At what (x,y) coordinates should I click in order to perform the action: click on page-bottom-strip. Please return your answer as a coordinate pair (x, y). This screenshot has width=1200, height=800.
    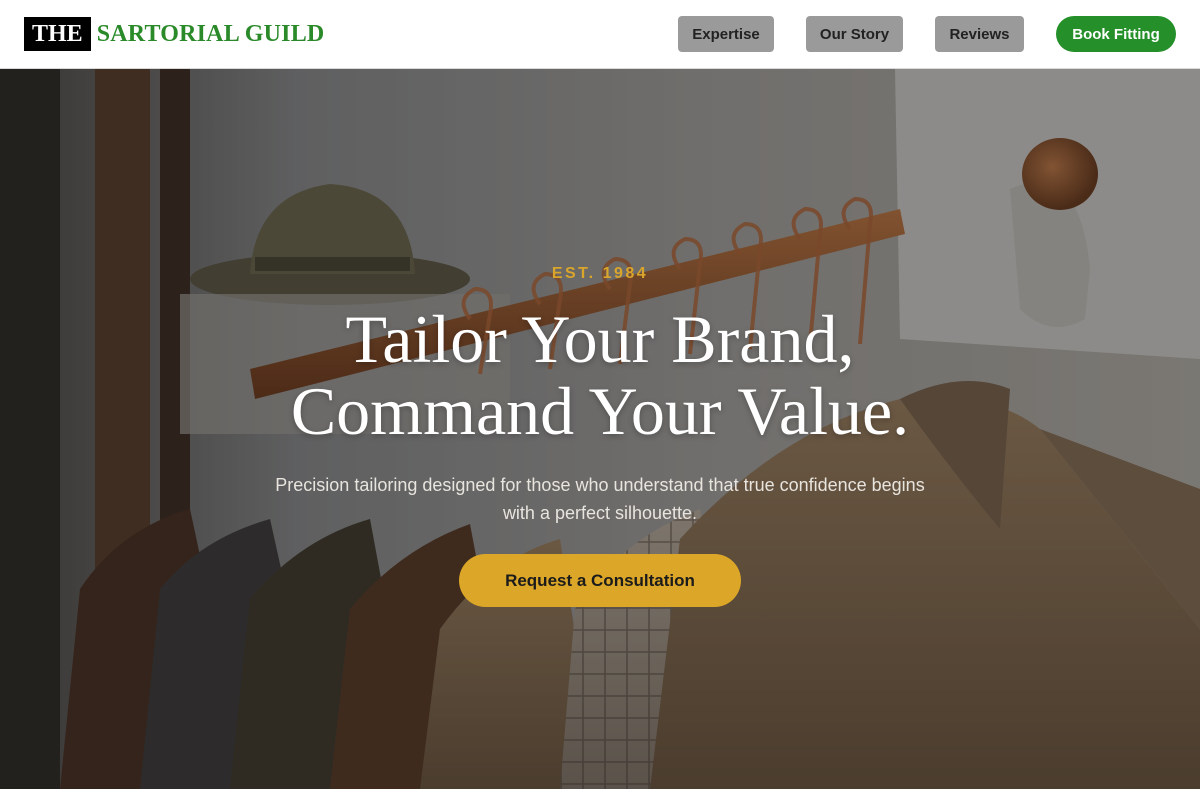
    Looking at the image, I should click on (600, 794).